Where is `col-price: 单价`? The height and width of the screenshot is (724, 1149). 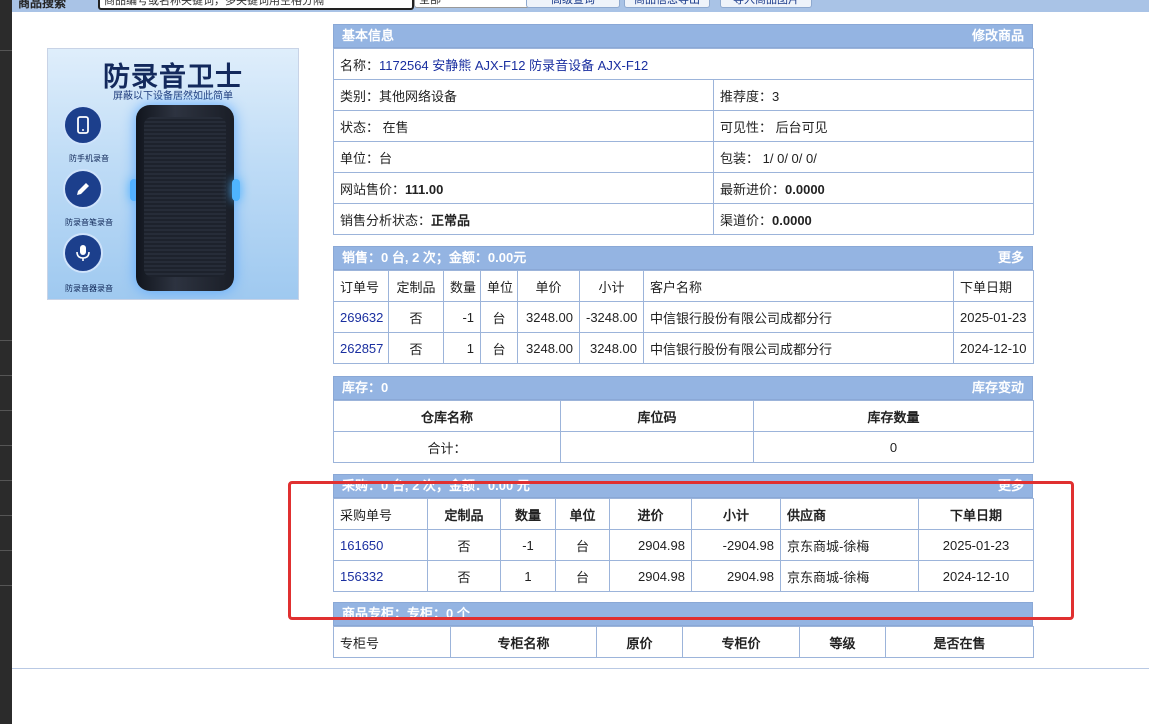
col-price: 单价 is located at coordinates (548, 286).